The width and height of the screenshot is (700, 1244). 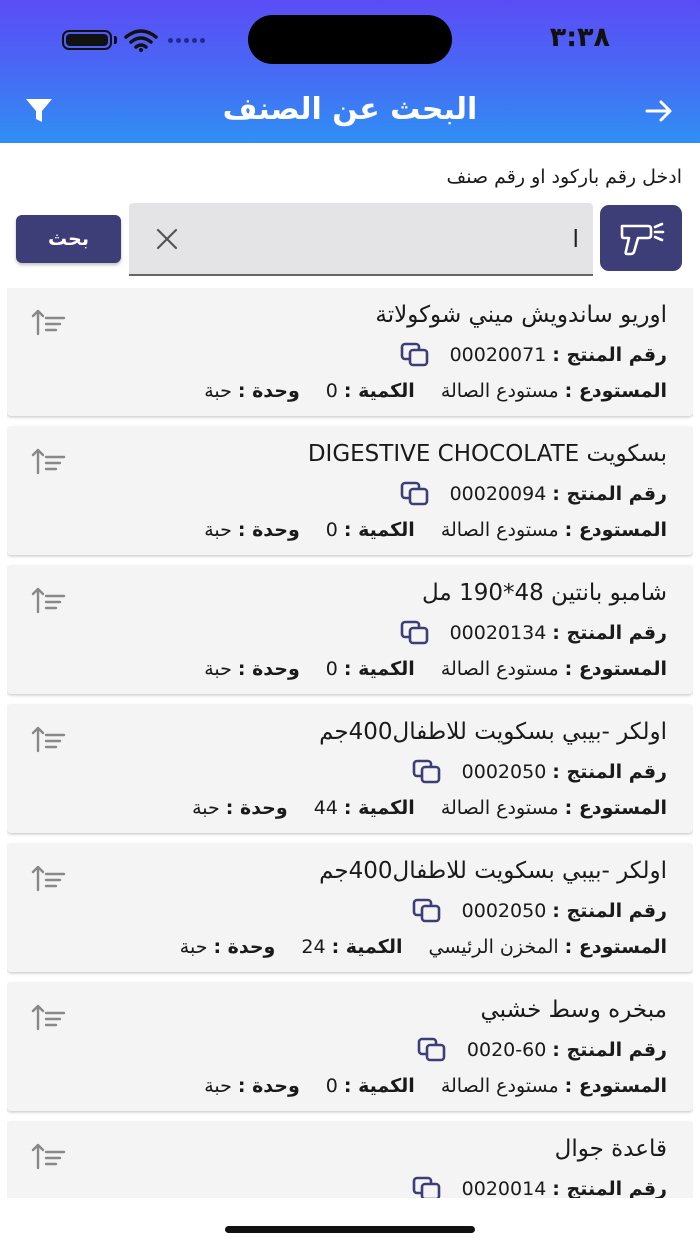 I want to click on search-button: بحث, so click(x=68, y=239).